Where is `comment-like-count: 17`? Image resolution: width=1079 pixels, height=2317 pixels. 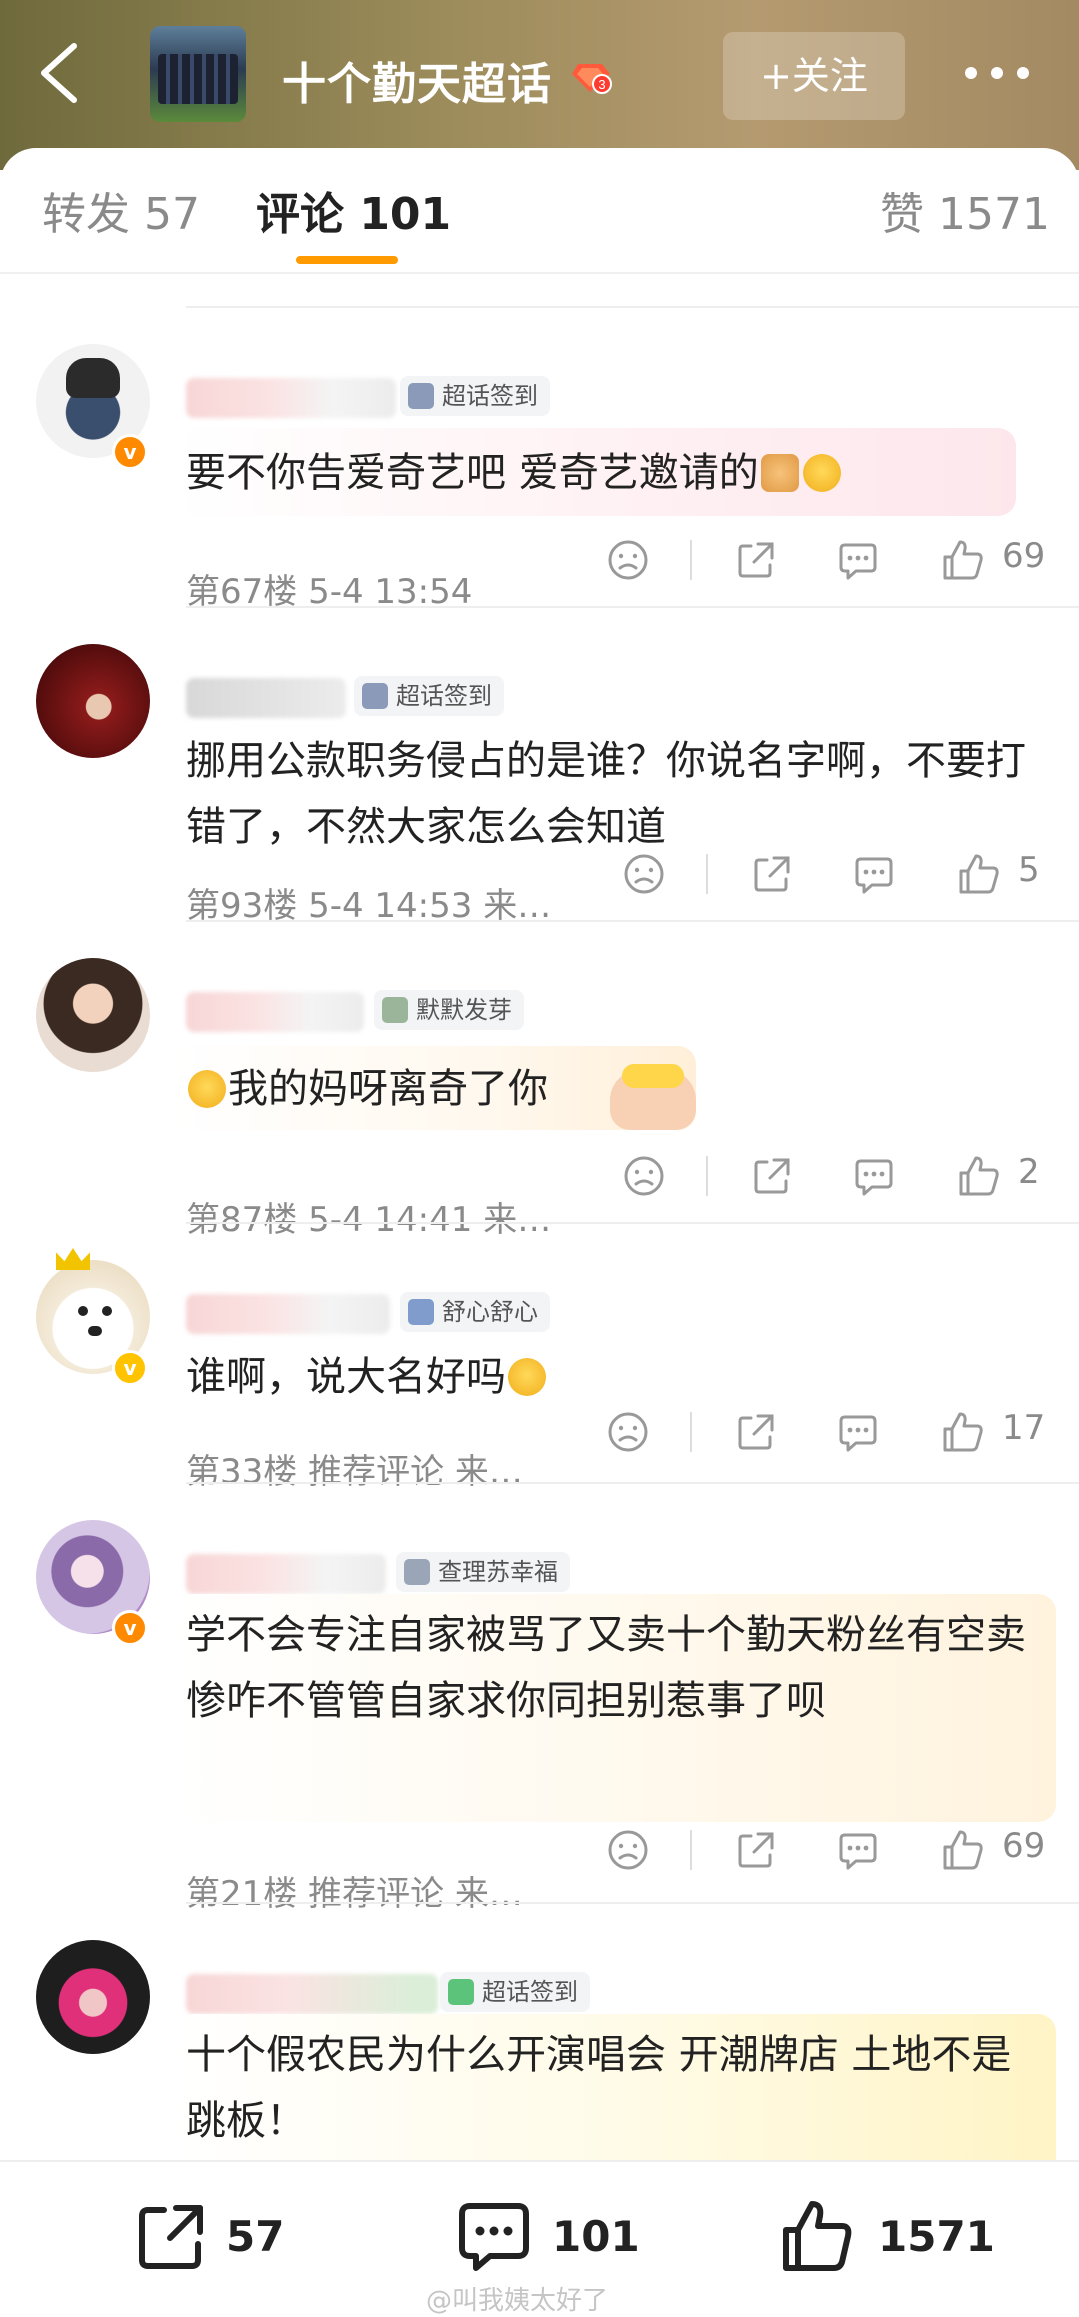 comment-like-count: 17 is located at coordinates (1023, 1428).